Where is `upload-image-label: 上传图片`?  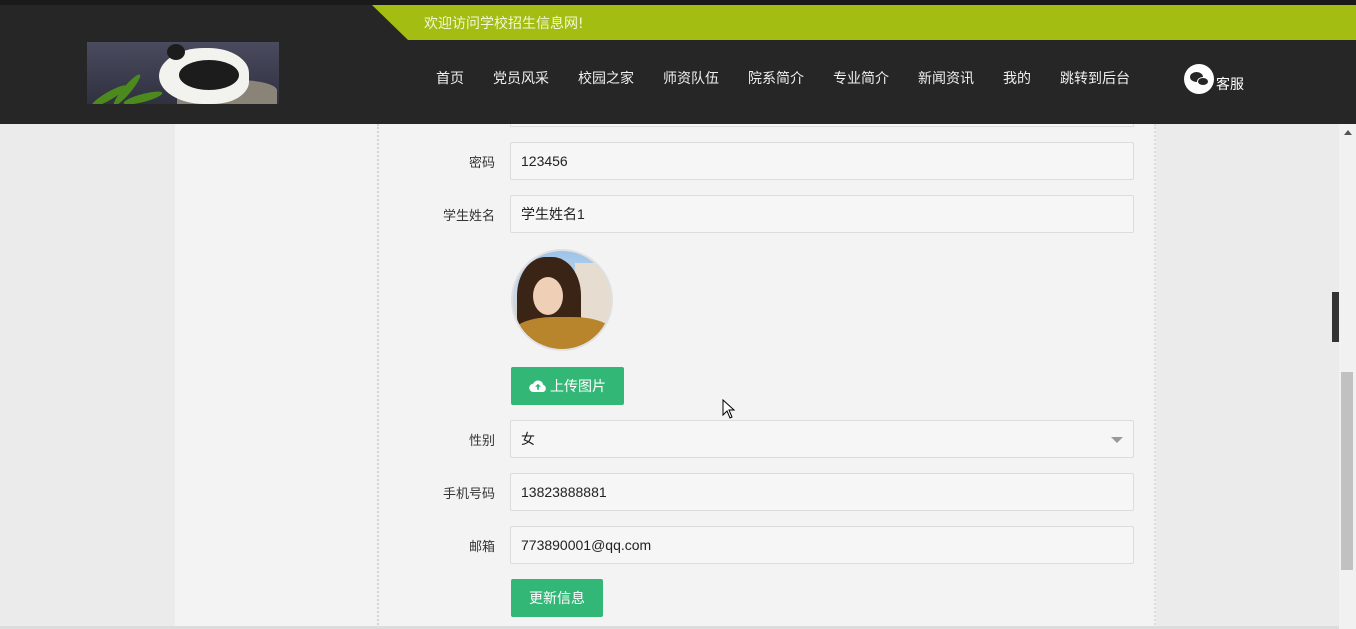
upload-image-label: 上传图片 is located at coordinates (578, 387).